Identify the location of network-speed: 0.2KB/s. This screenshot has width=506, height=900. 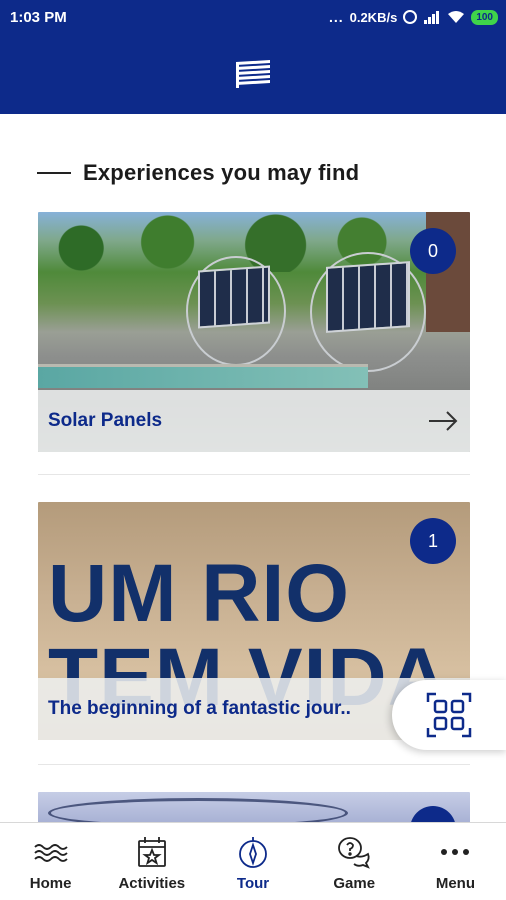
(373, 17).